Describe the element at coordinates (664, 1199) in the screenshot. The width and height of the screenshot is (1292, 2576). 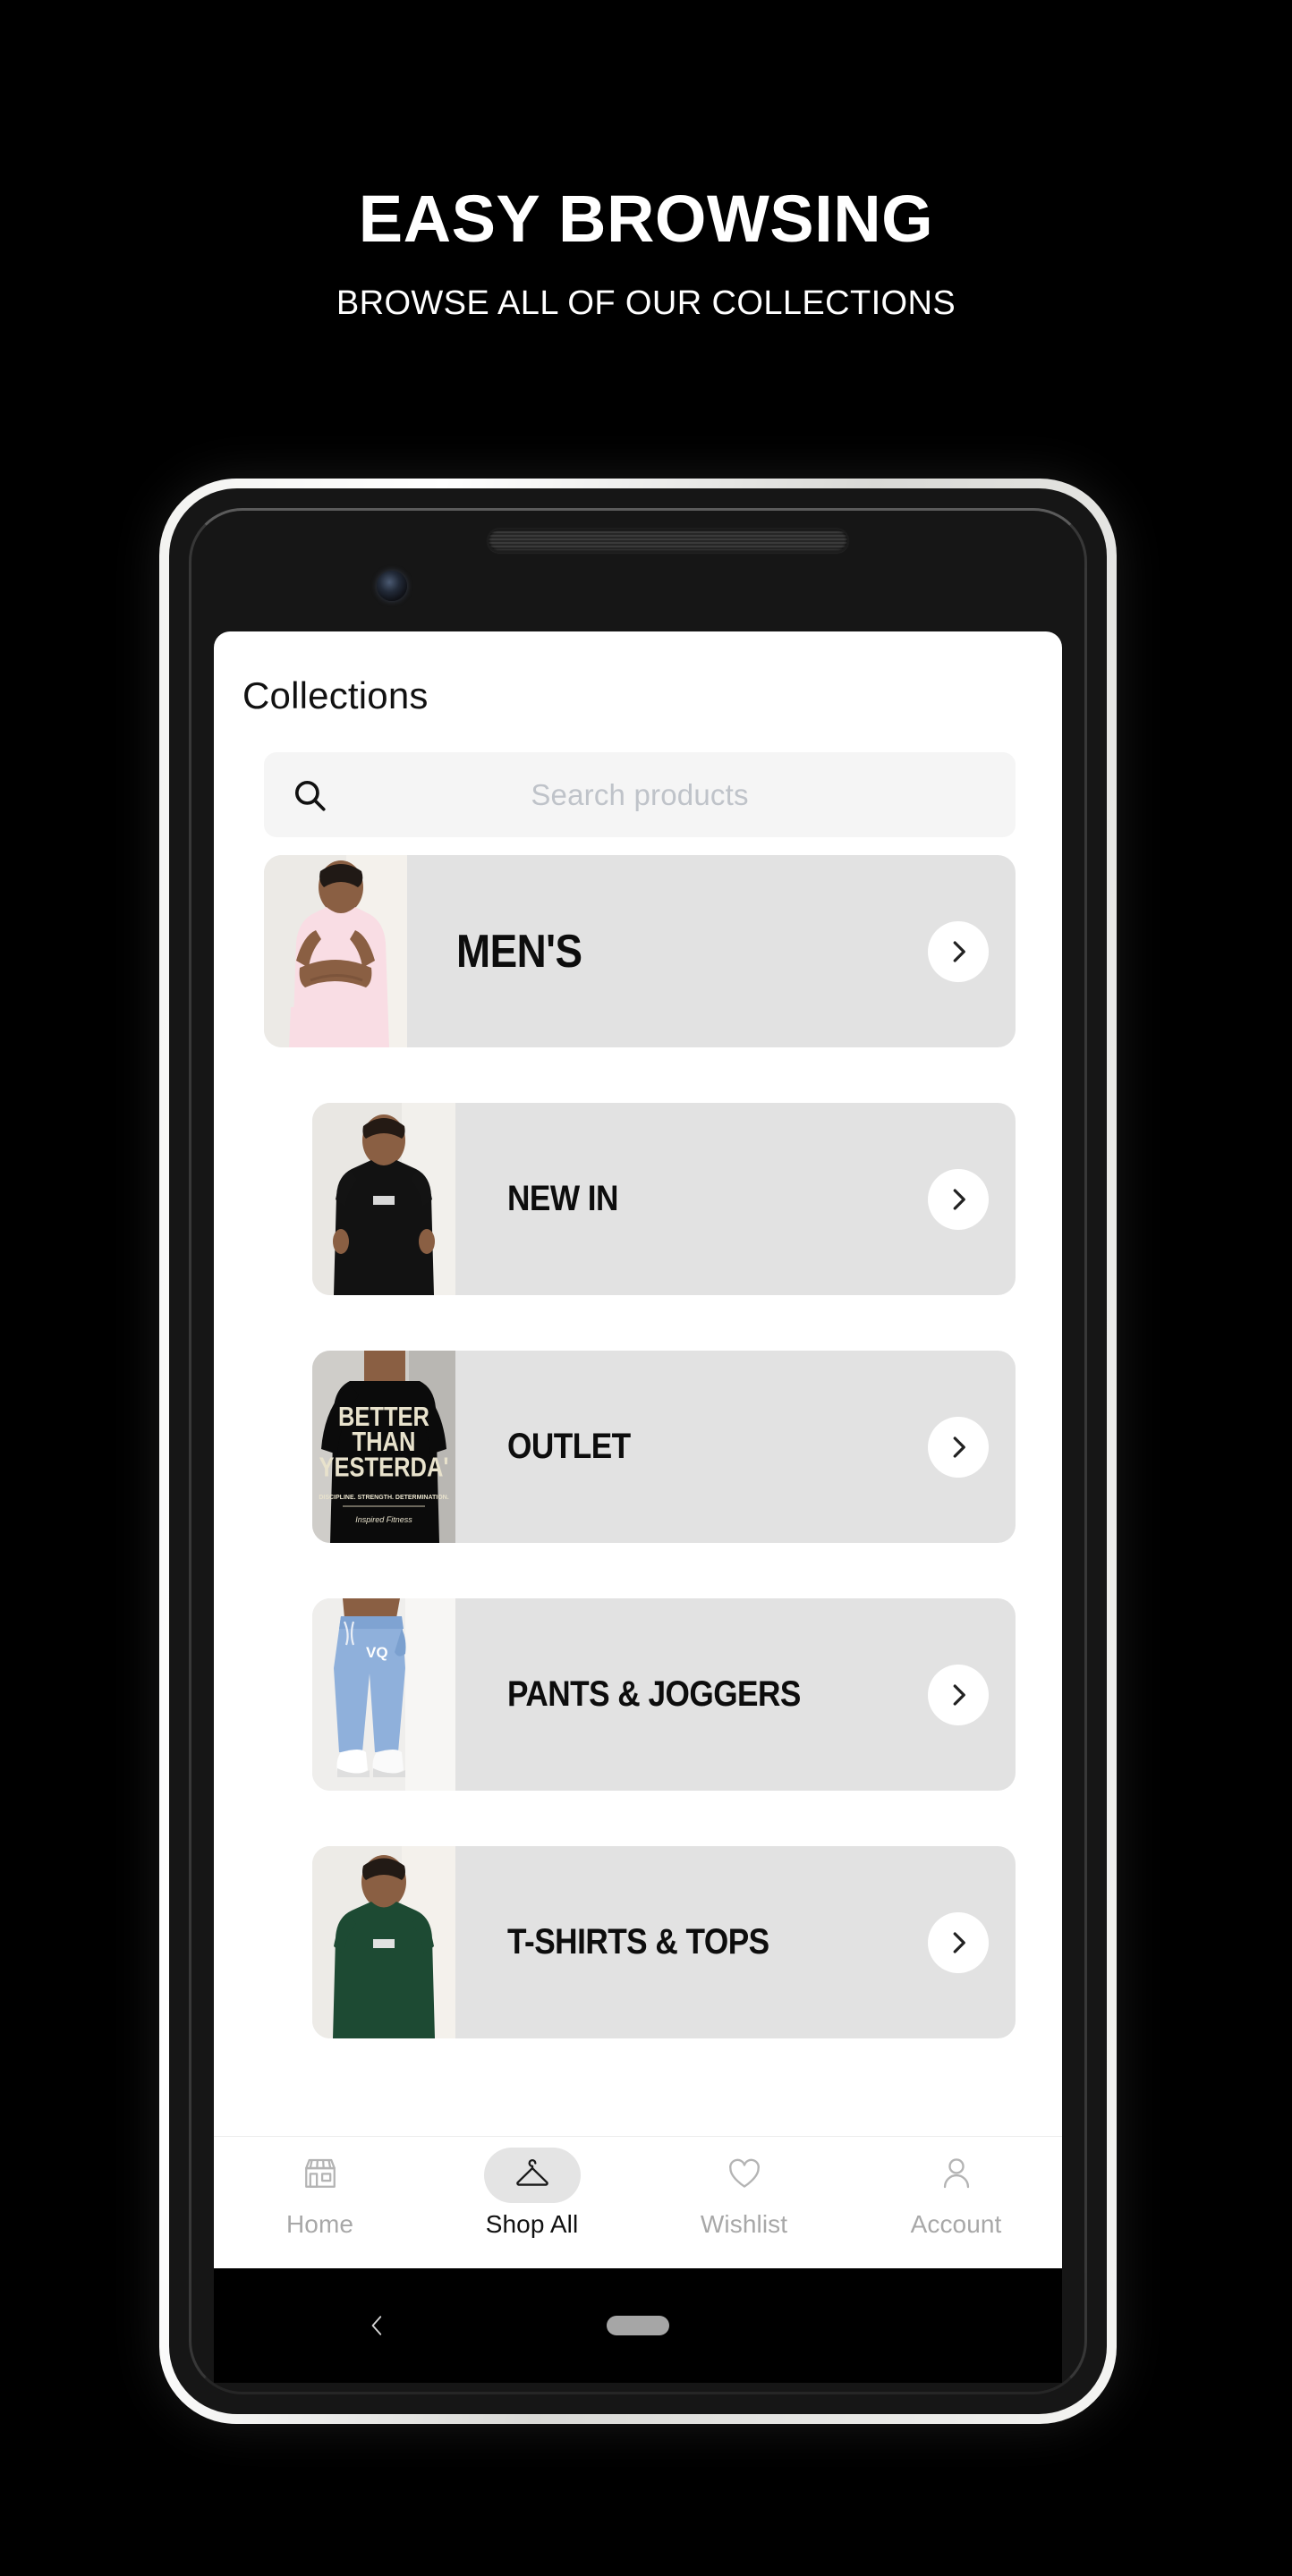
I see `collection-row-new-in: NEW IN` at that location.